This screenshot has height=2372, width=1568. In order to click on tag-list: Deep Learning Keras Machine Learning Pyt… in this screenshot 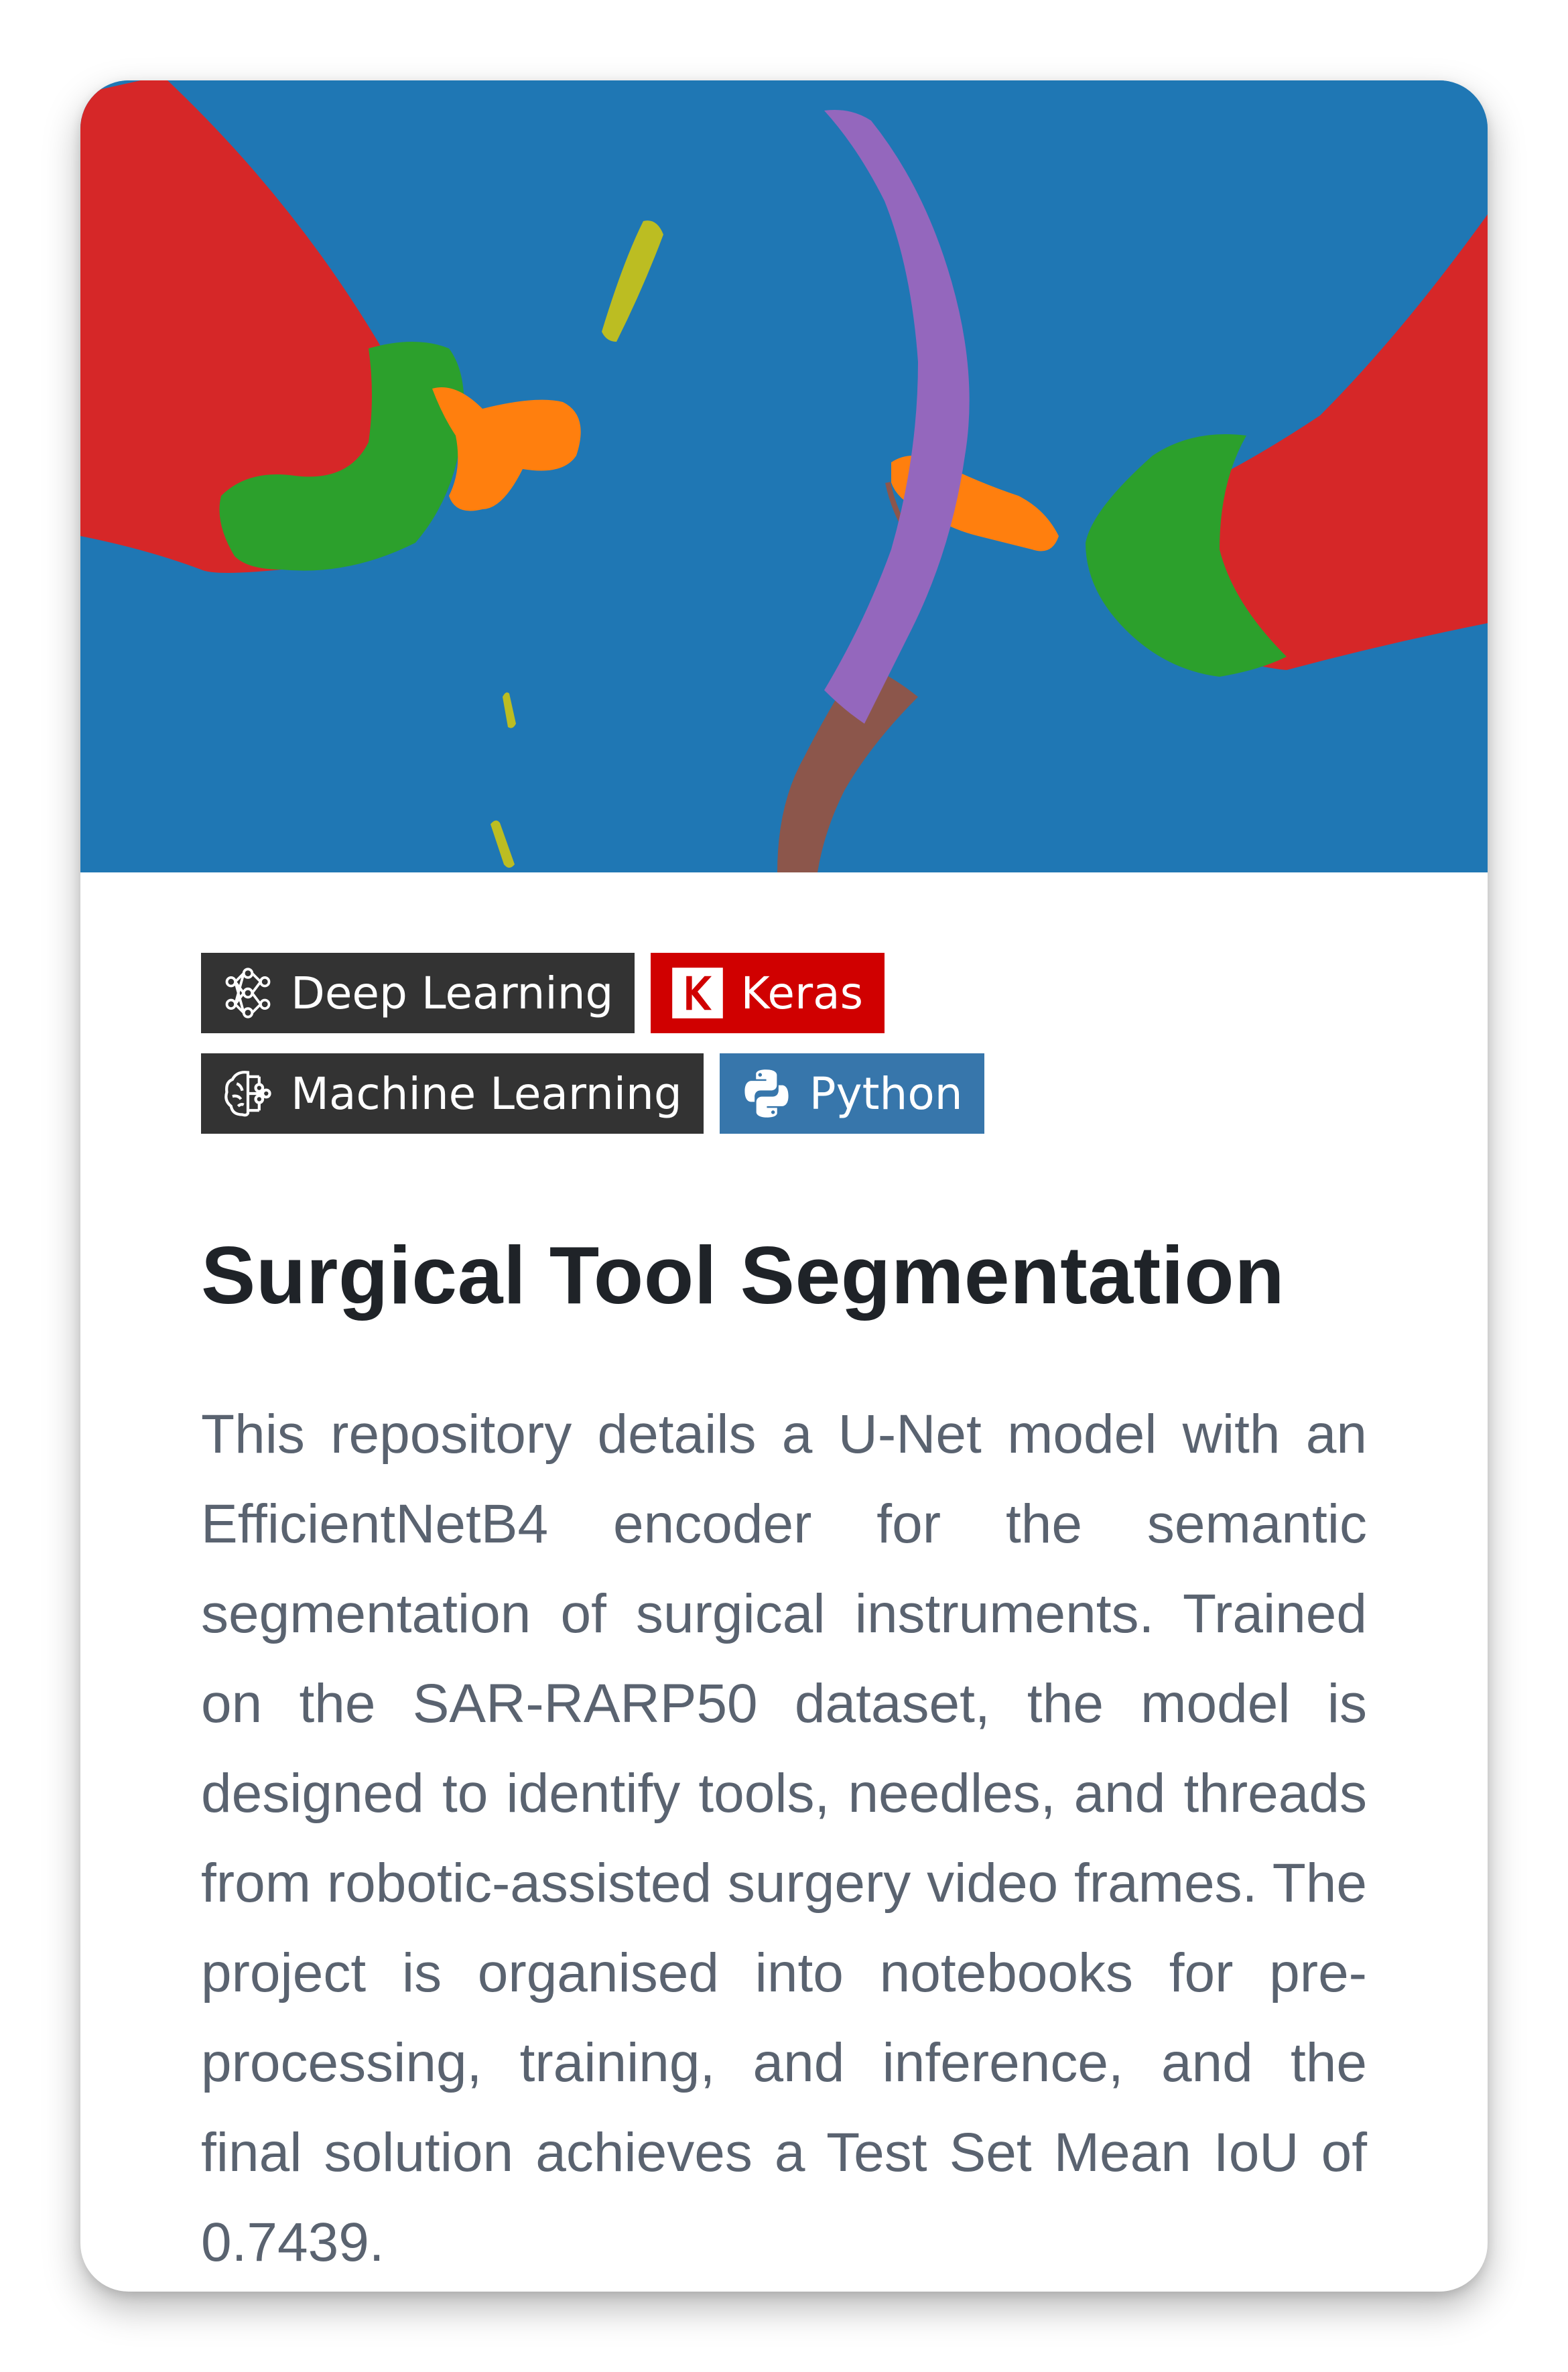, I will do `click(636, 1043)`.